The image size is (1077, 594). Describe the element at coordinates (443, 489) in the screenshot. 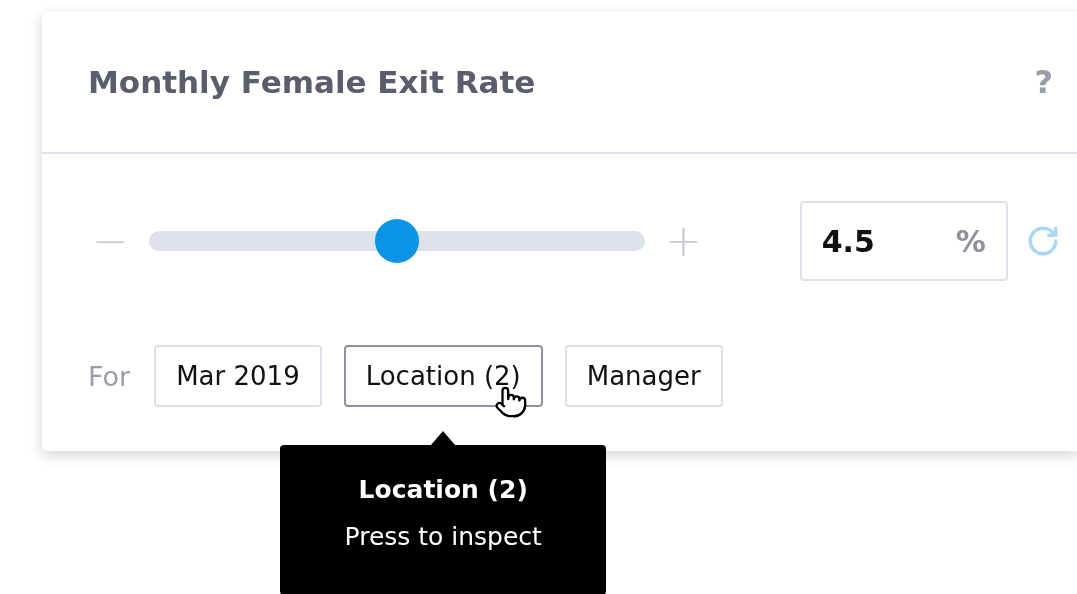

I see `tooltip-title: Location (2)` at that location.